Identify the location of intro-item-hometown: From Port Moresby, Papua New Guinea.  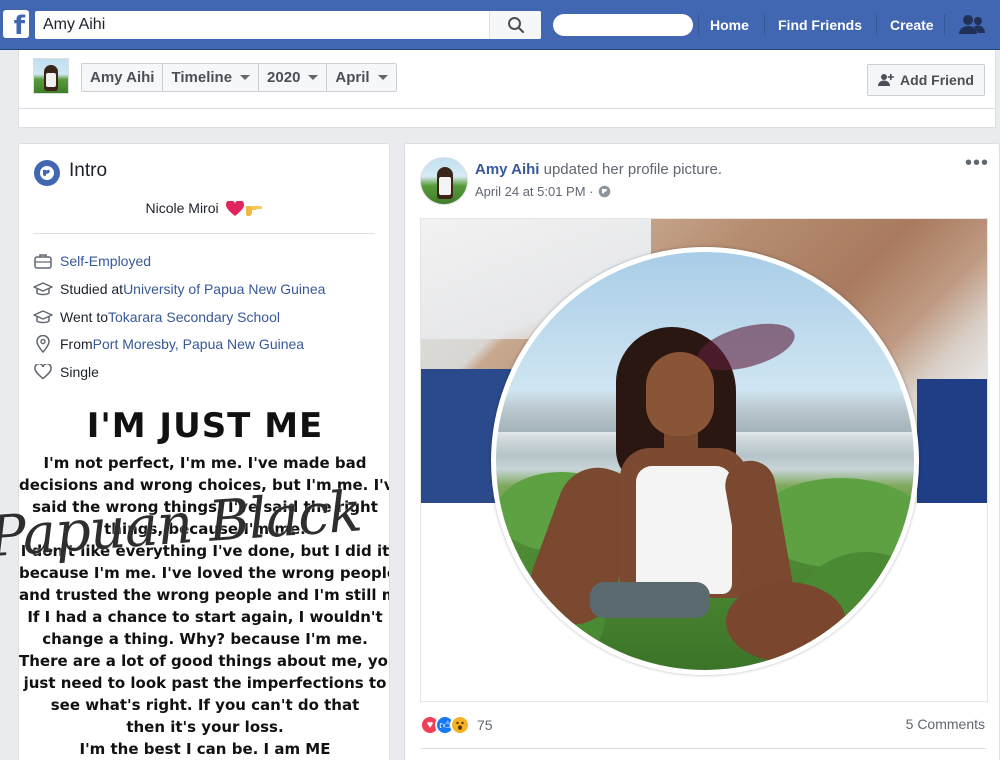
(168, 344).